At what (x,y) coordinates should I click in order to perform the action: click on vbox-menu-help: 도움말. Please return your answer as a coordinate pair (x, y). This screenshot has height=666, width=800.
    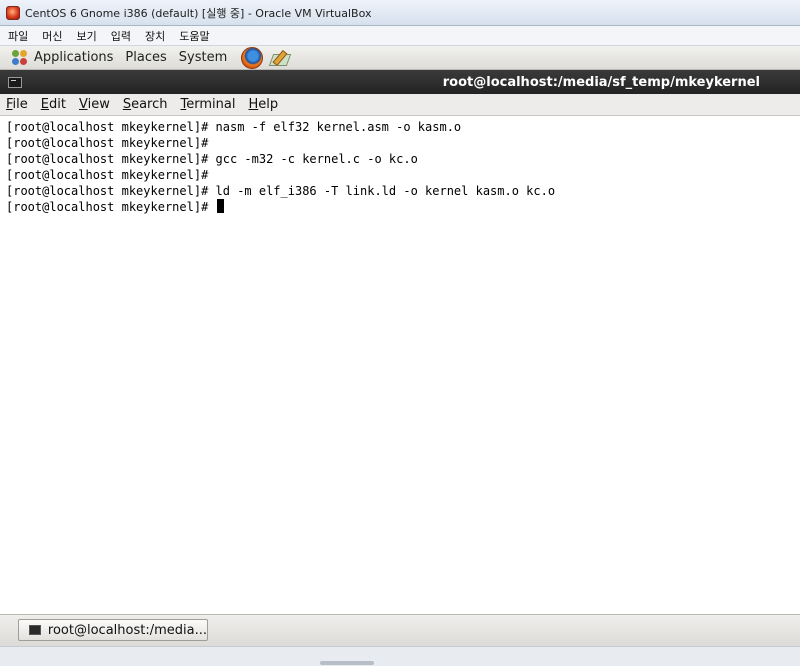
    Looking at the image, I should click on (194, 36).